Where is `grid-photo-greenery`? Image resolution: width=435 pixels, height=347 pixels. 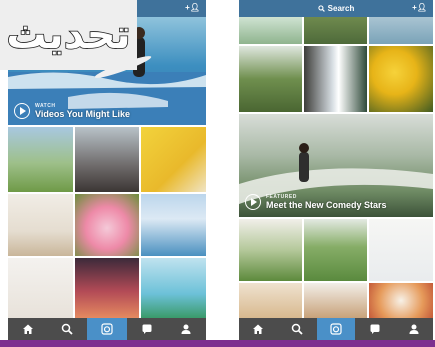
grid-photo-greenery is located at coordinates (270, 30).